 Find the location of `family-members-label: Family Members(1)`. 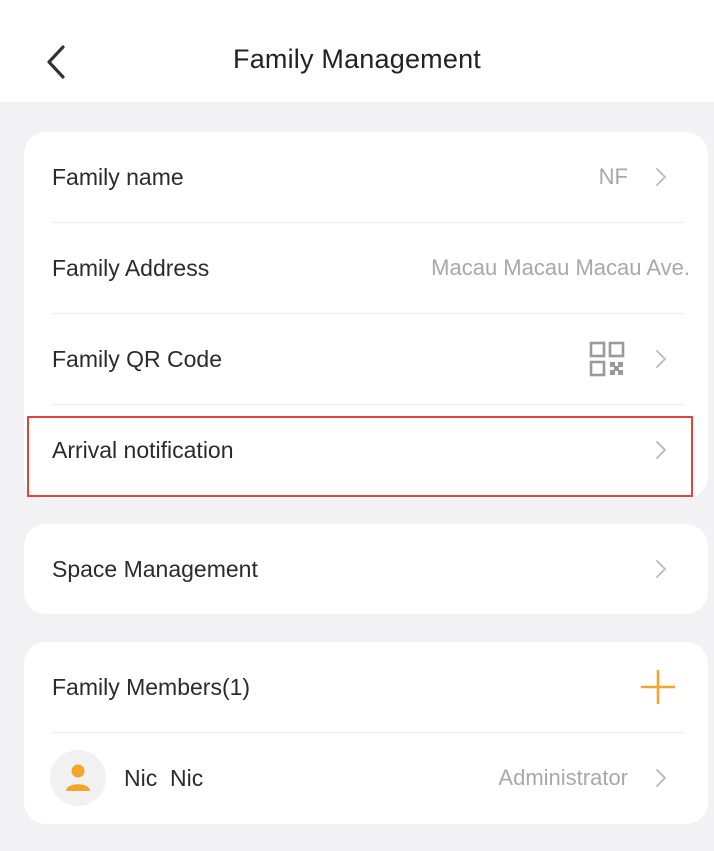

family-members-label: Family Members(1) is located at coordinates (151, 686).